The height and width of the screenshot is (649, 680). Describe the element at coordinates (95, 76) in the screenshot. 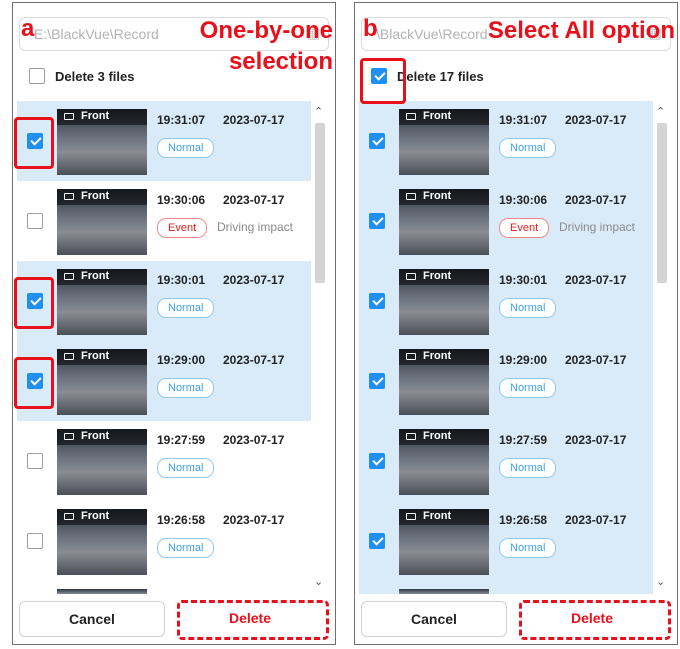

I see `delete-count-label: Delete 3 files` at that location.